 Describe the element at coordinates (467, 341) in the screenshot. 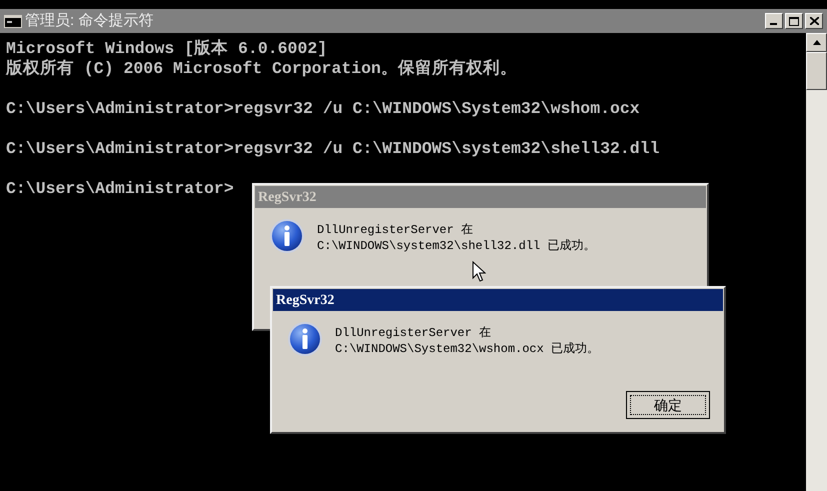

I see `dialog-message: DllUnregisterServer 在 C:\WINDOWS\System32\wshom.ocx 已成功。` at that location.